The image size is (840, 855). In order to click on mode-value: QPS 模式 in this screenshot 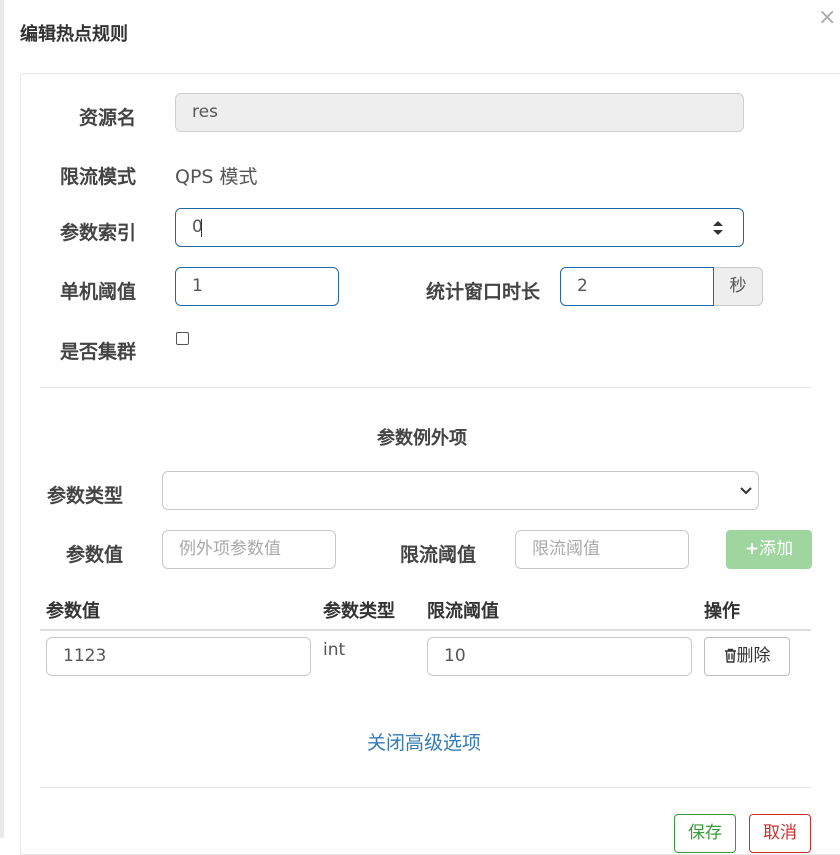, I will do `click(216, 177)`.